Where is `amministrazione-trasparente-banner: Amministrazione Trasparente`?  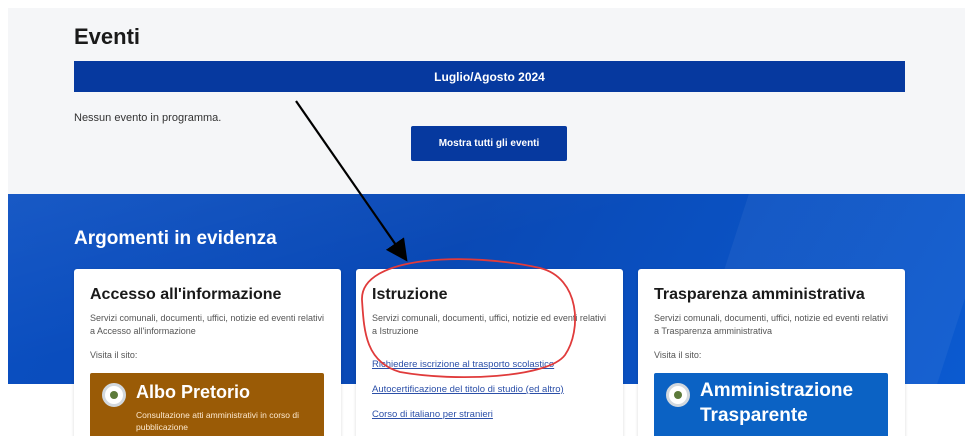 amministrazione-trasparente-banner: Amministrazione Trasparente is located at coordinates (771, 404).